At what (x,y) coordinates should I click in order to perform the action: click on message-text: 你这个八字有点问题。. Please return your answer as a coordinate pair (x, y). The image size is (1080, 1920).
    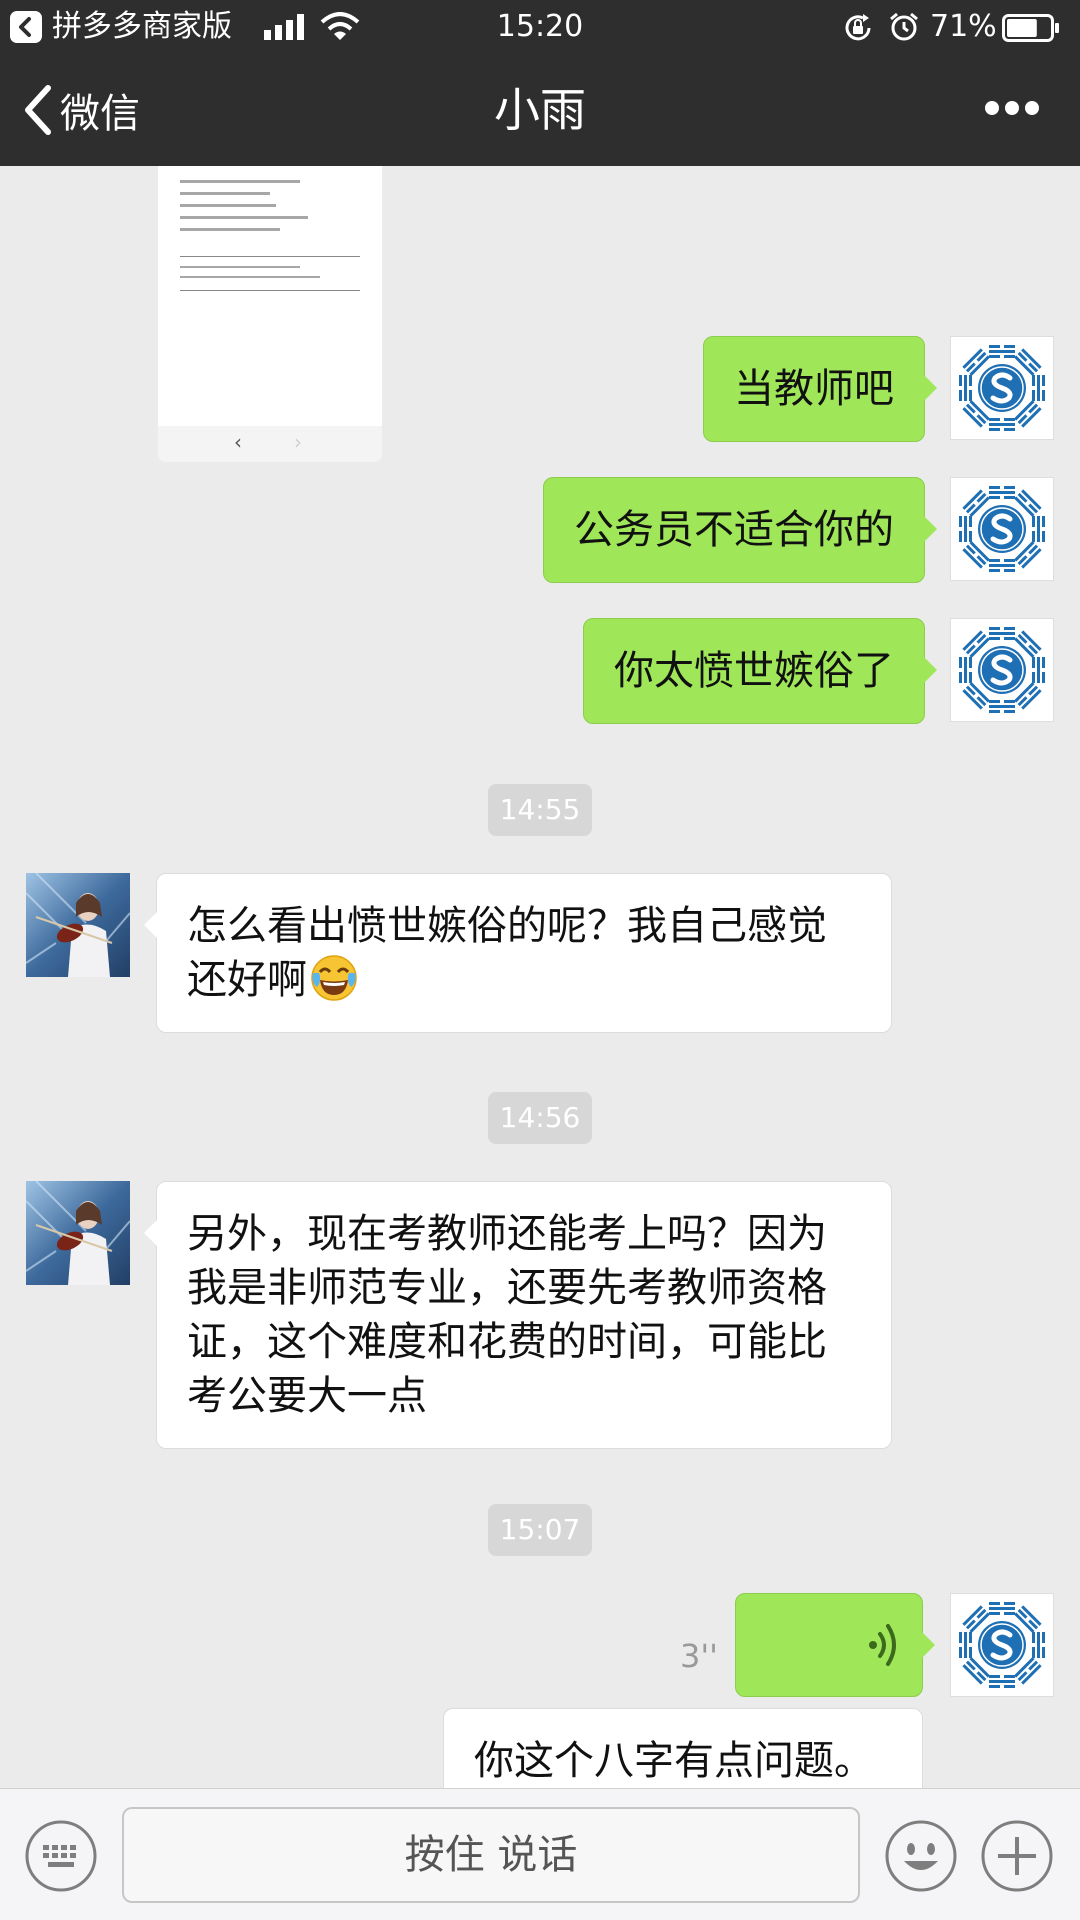
    Looking at the image, I should click on (674, 1761).